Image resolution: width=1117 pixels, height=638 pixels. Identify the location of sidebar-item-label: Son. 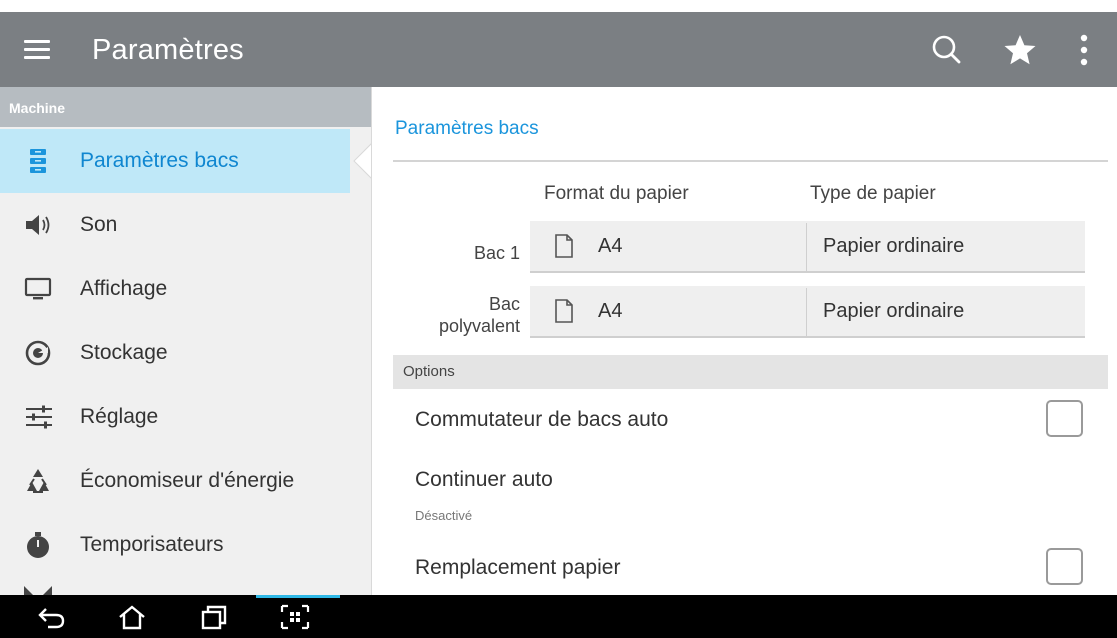
(99, 224).